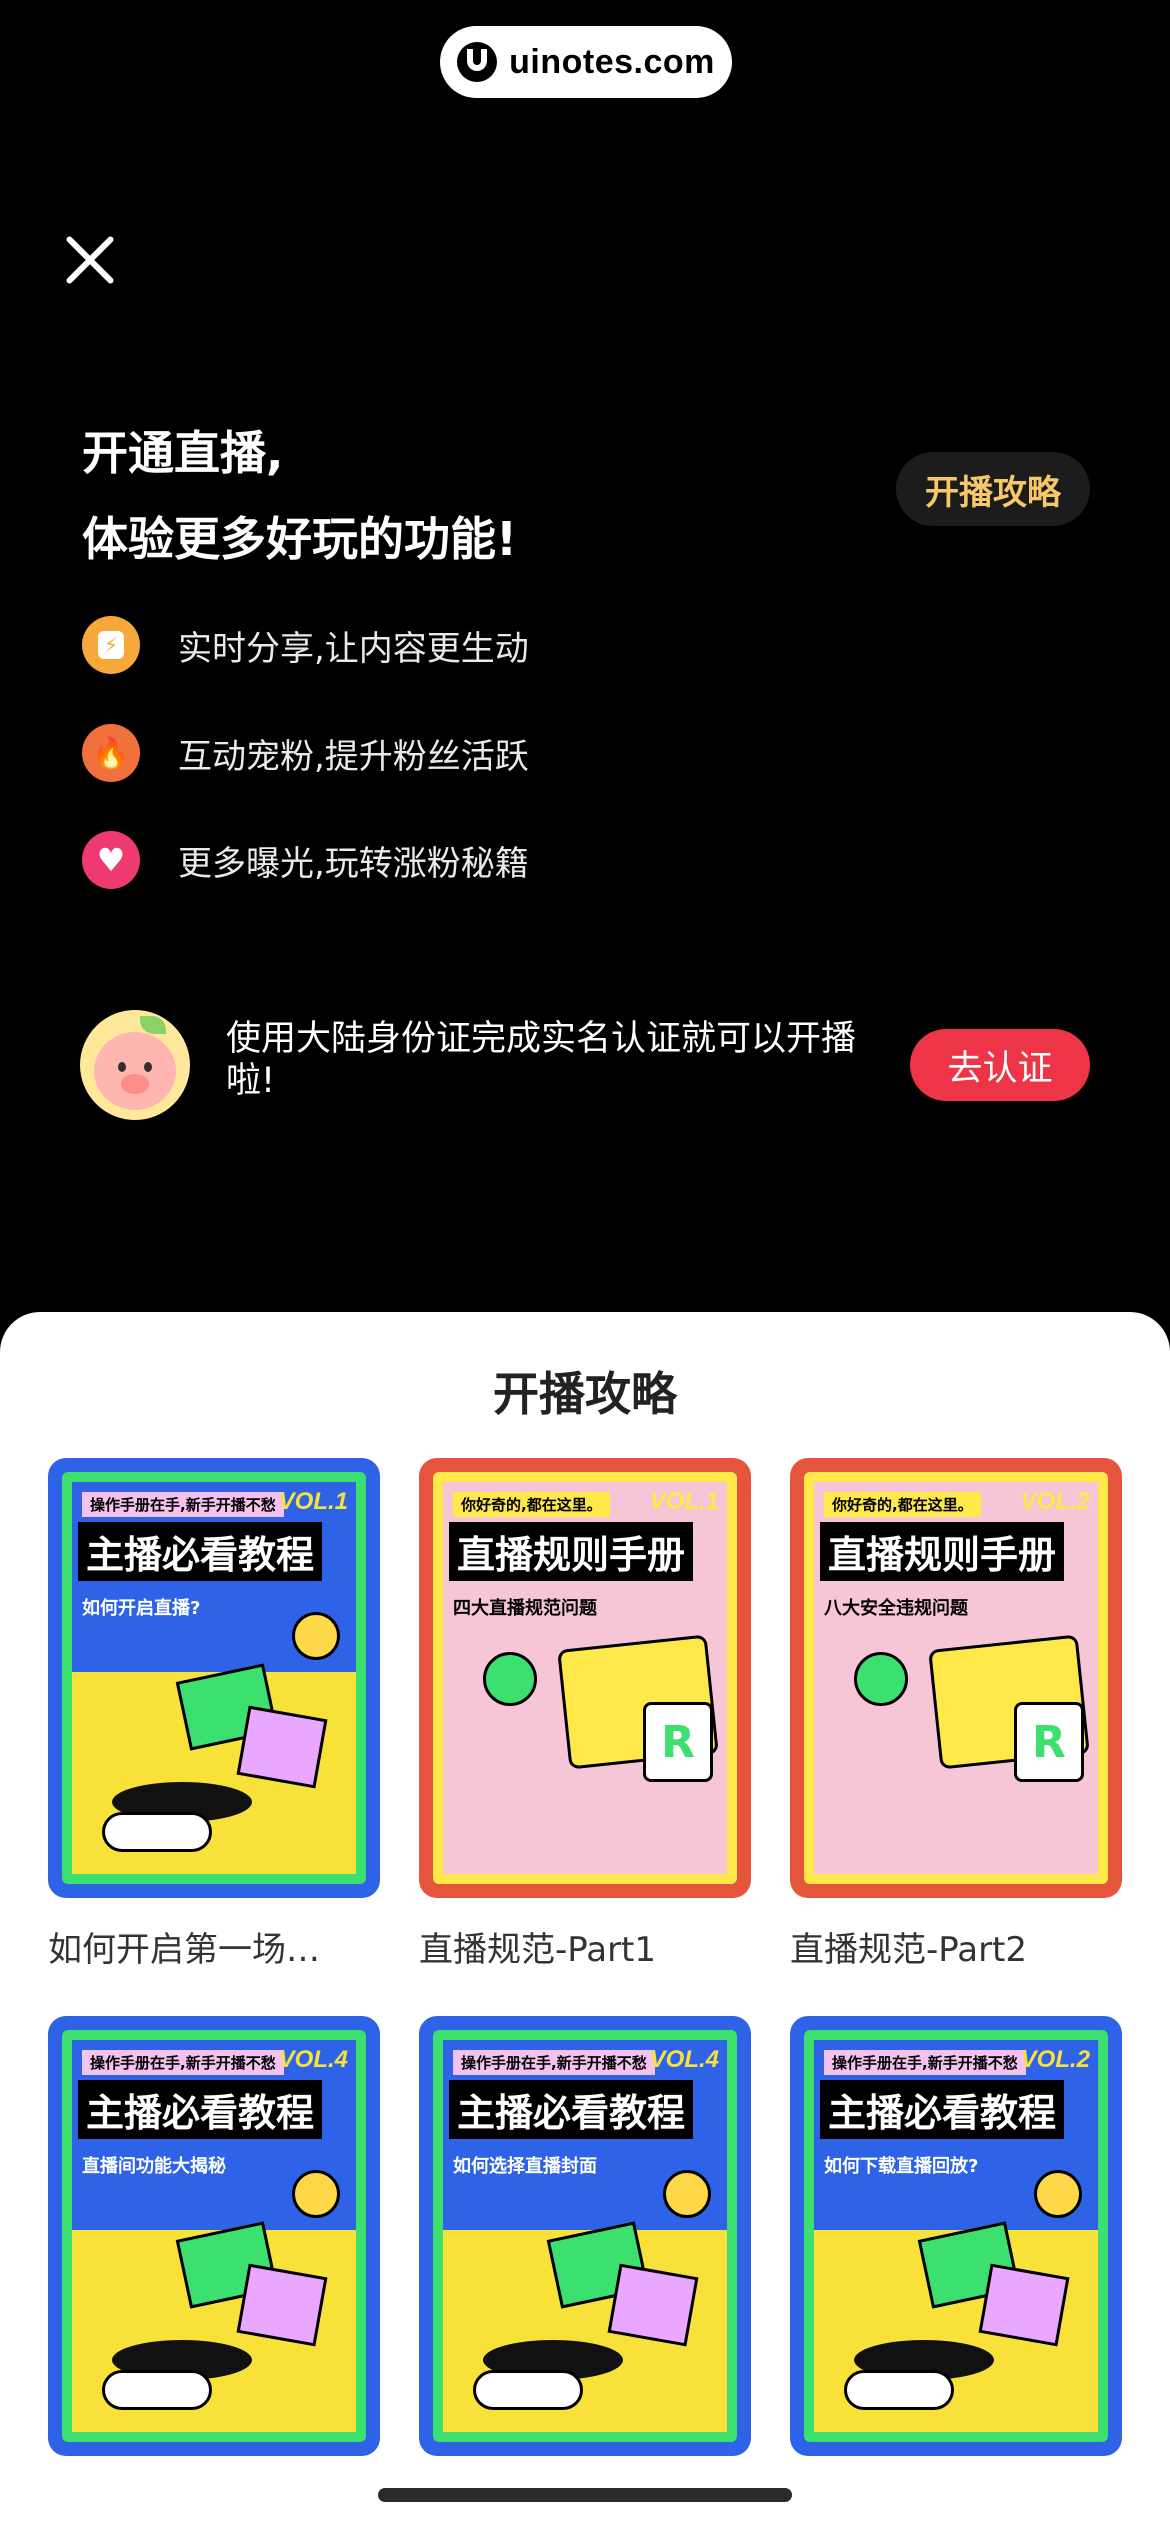 The height and width of the screenshot is (2532, 1170). I want to click on uinotes-logo-icon, so click(477, 62).